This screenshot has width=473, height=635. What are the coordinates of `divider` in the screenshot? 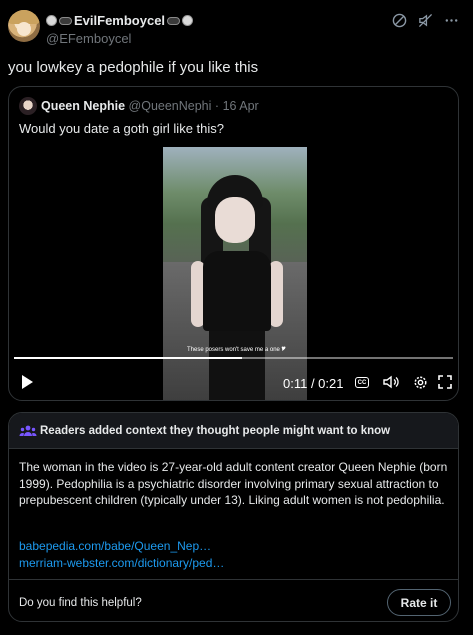 It's located at (233, 579).